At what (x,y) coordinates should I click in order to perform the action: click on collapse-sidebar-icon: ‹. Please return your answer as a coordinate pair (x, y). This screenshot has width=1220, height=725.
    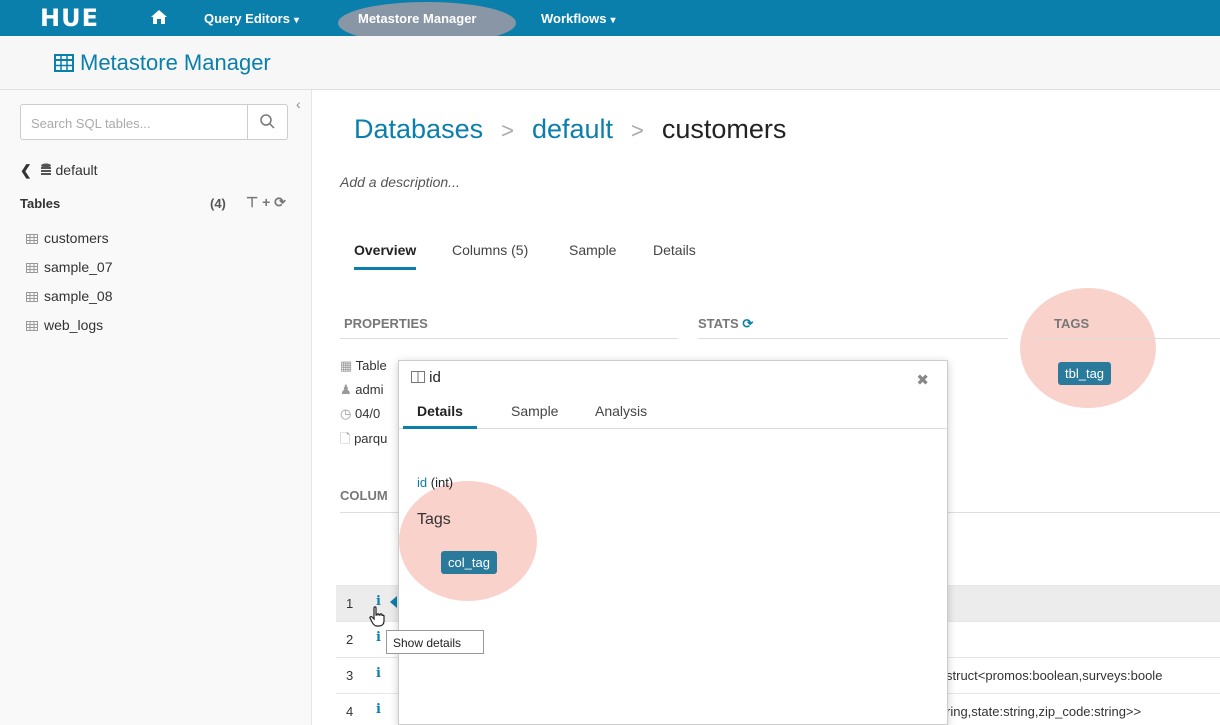
    Looking at the image, I should click on (298, 104).